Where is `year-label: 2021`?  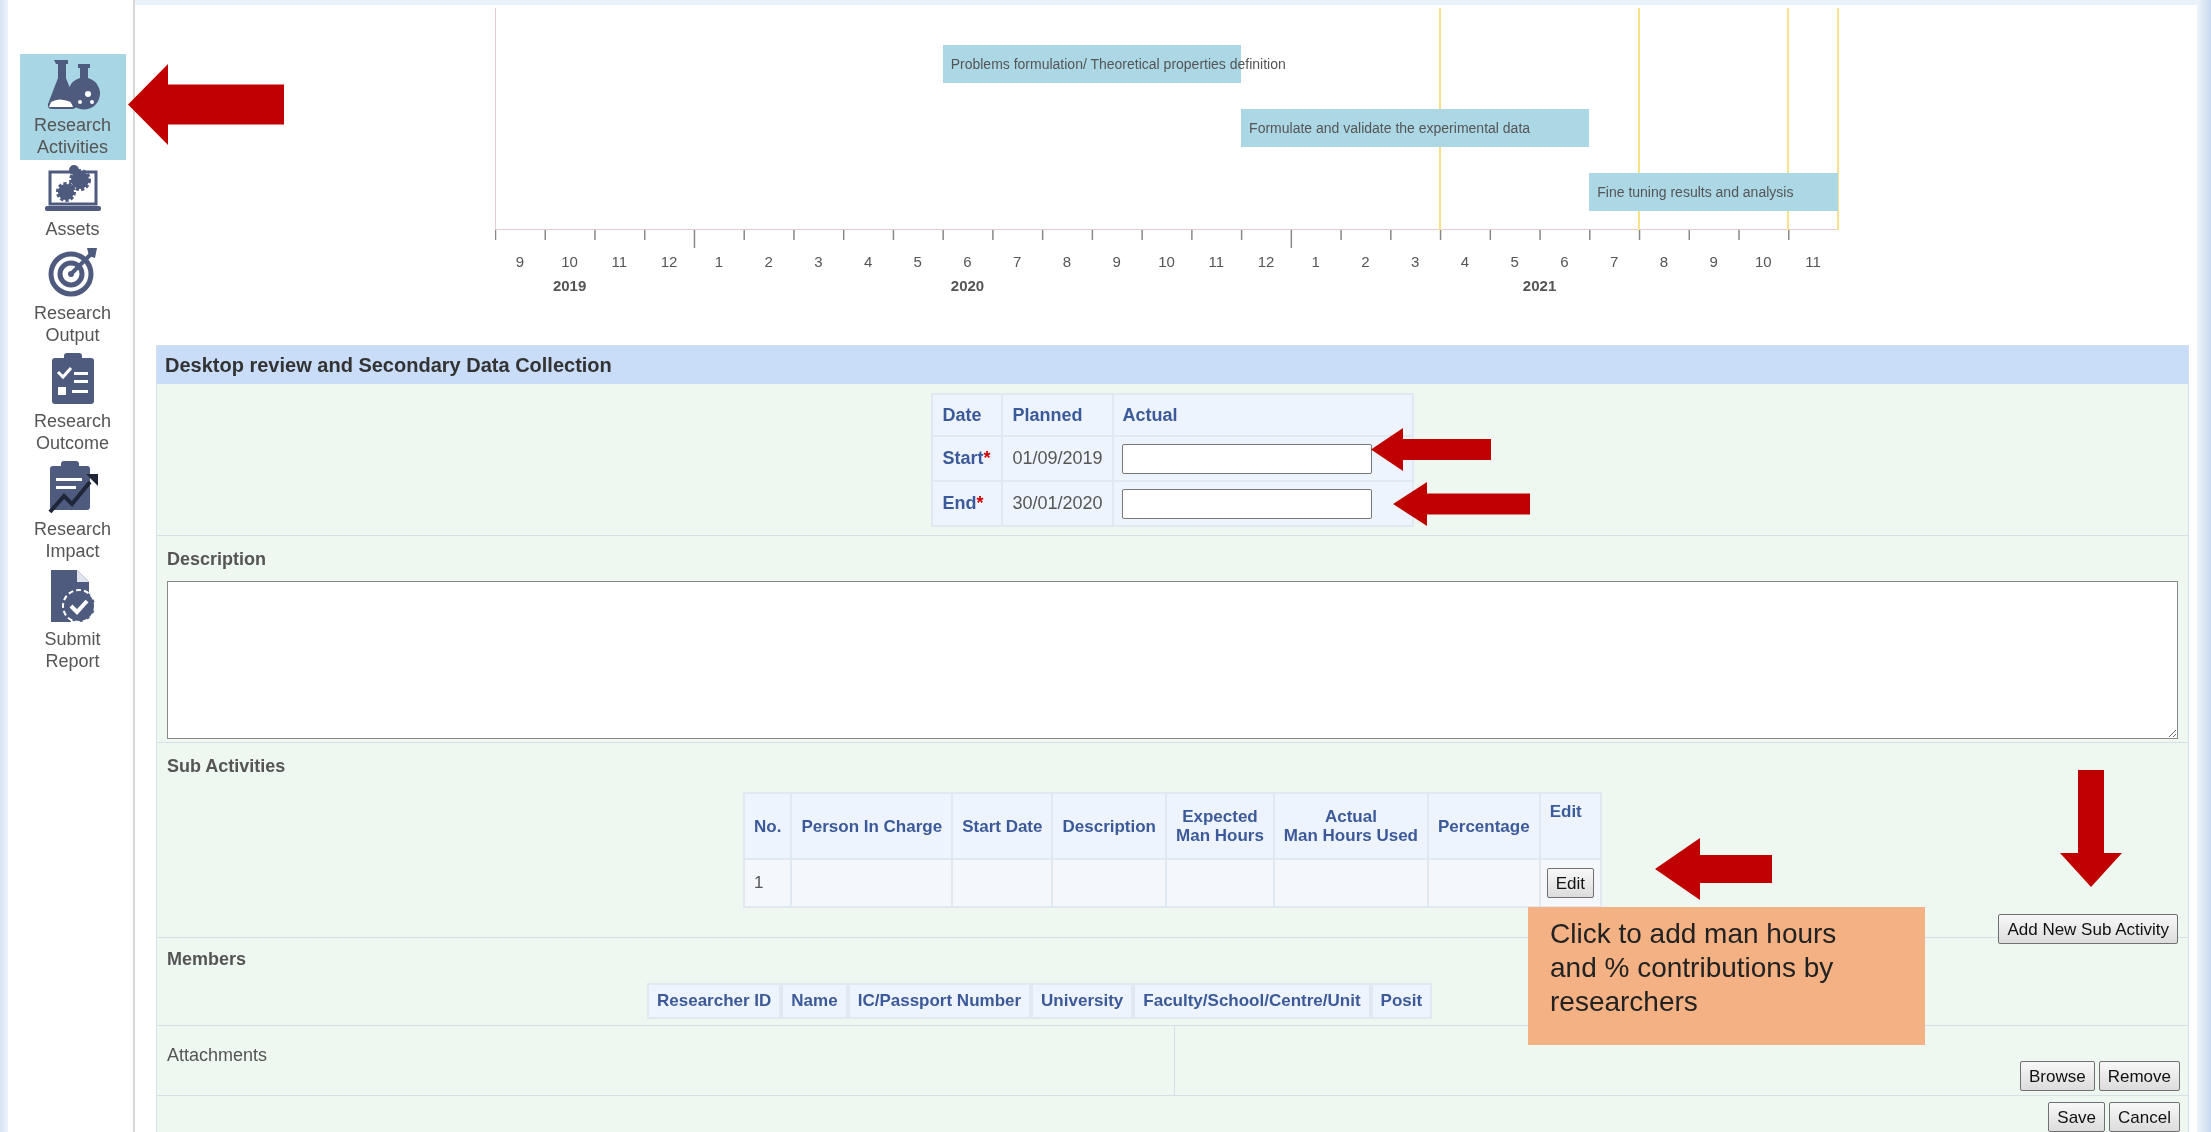
year-label: 2021 is located at coordinates (1539, 286).